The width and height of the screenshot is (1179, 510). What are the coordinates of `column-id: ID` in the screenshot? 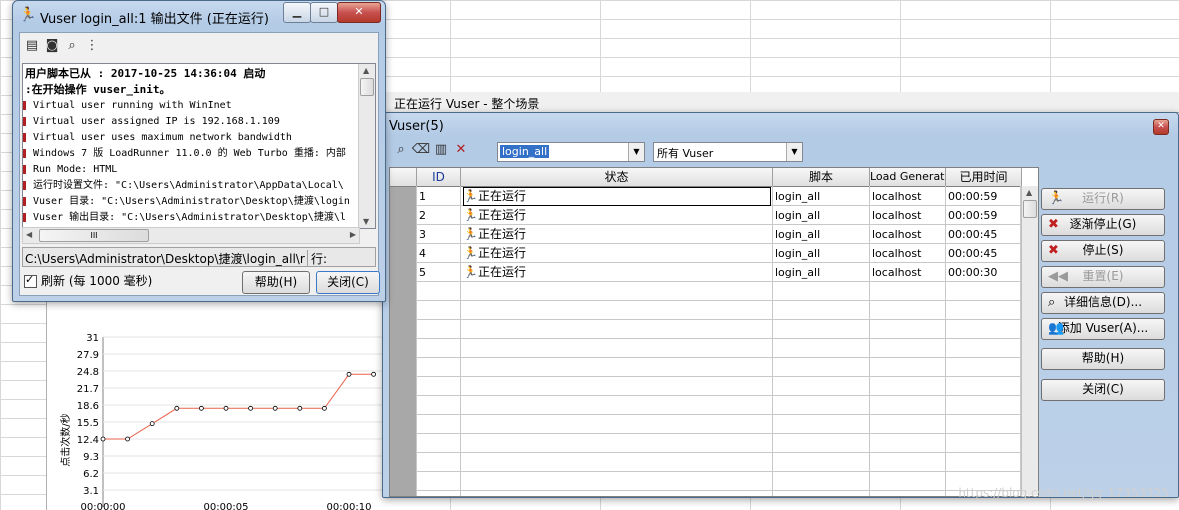 It's located at (439, 177).